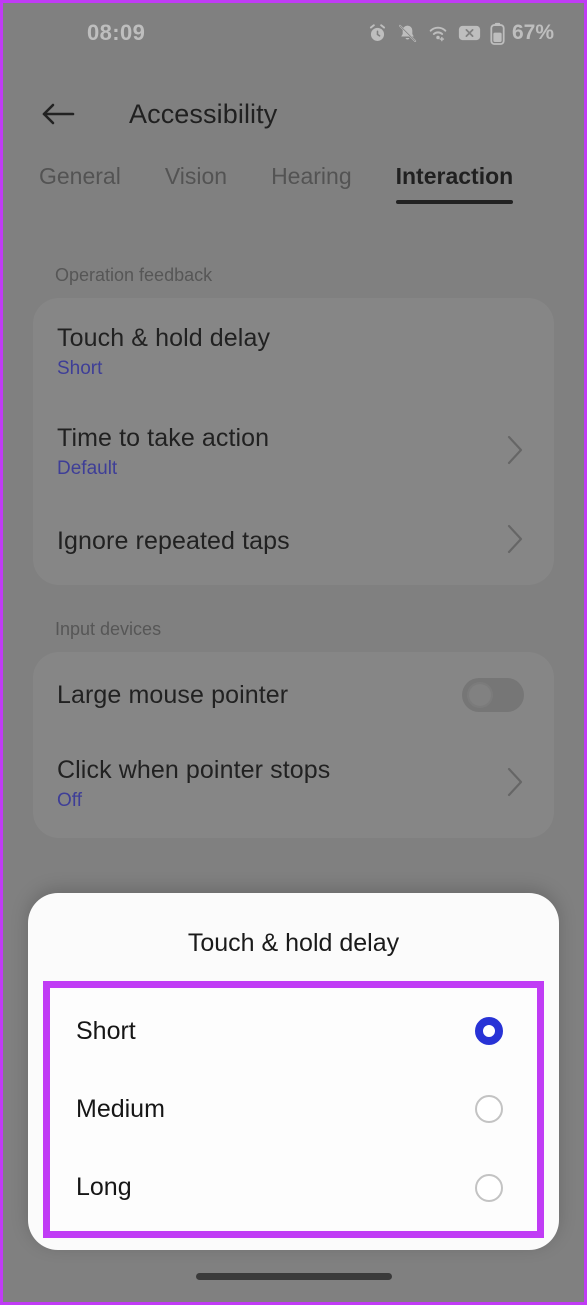  What do you see at coordinates (293, 541) in the screenshot?
I see `row-ignore-repeated-taps: Ignore repeated taps` at bounding box center [293, 541].